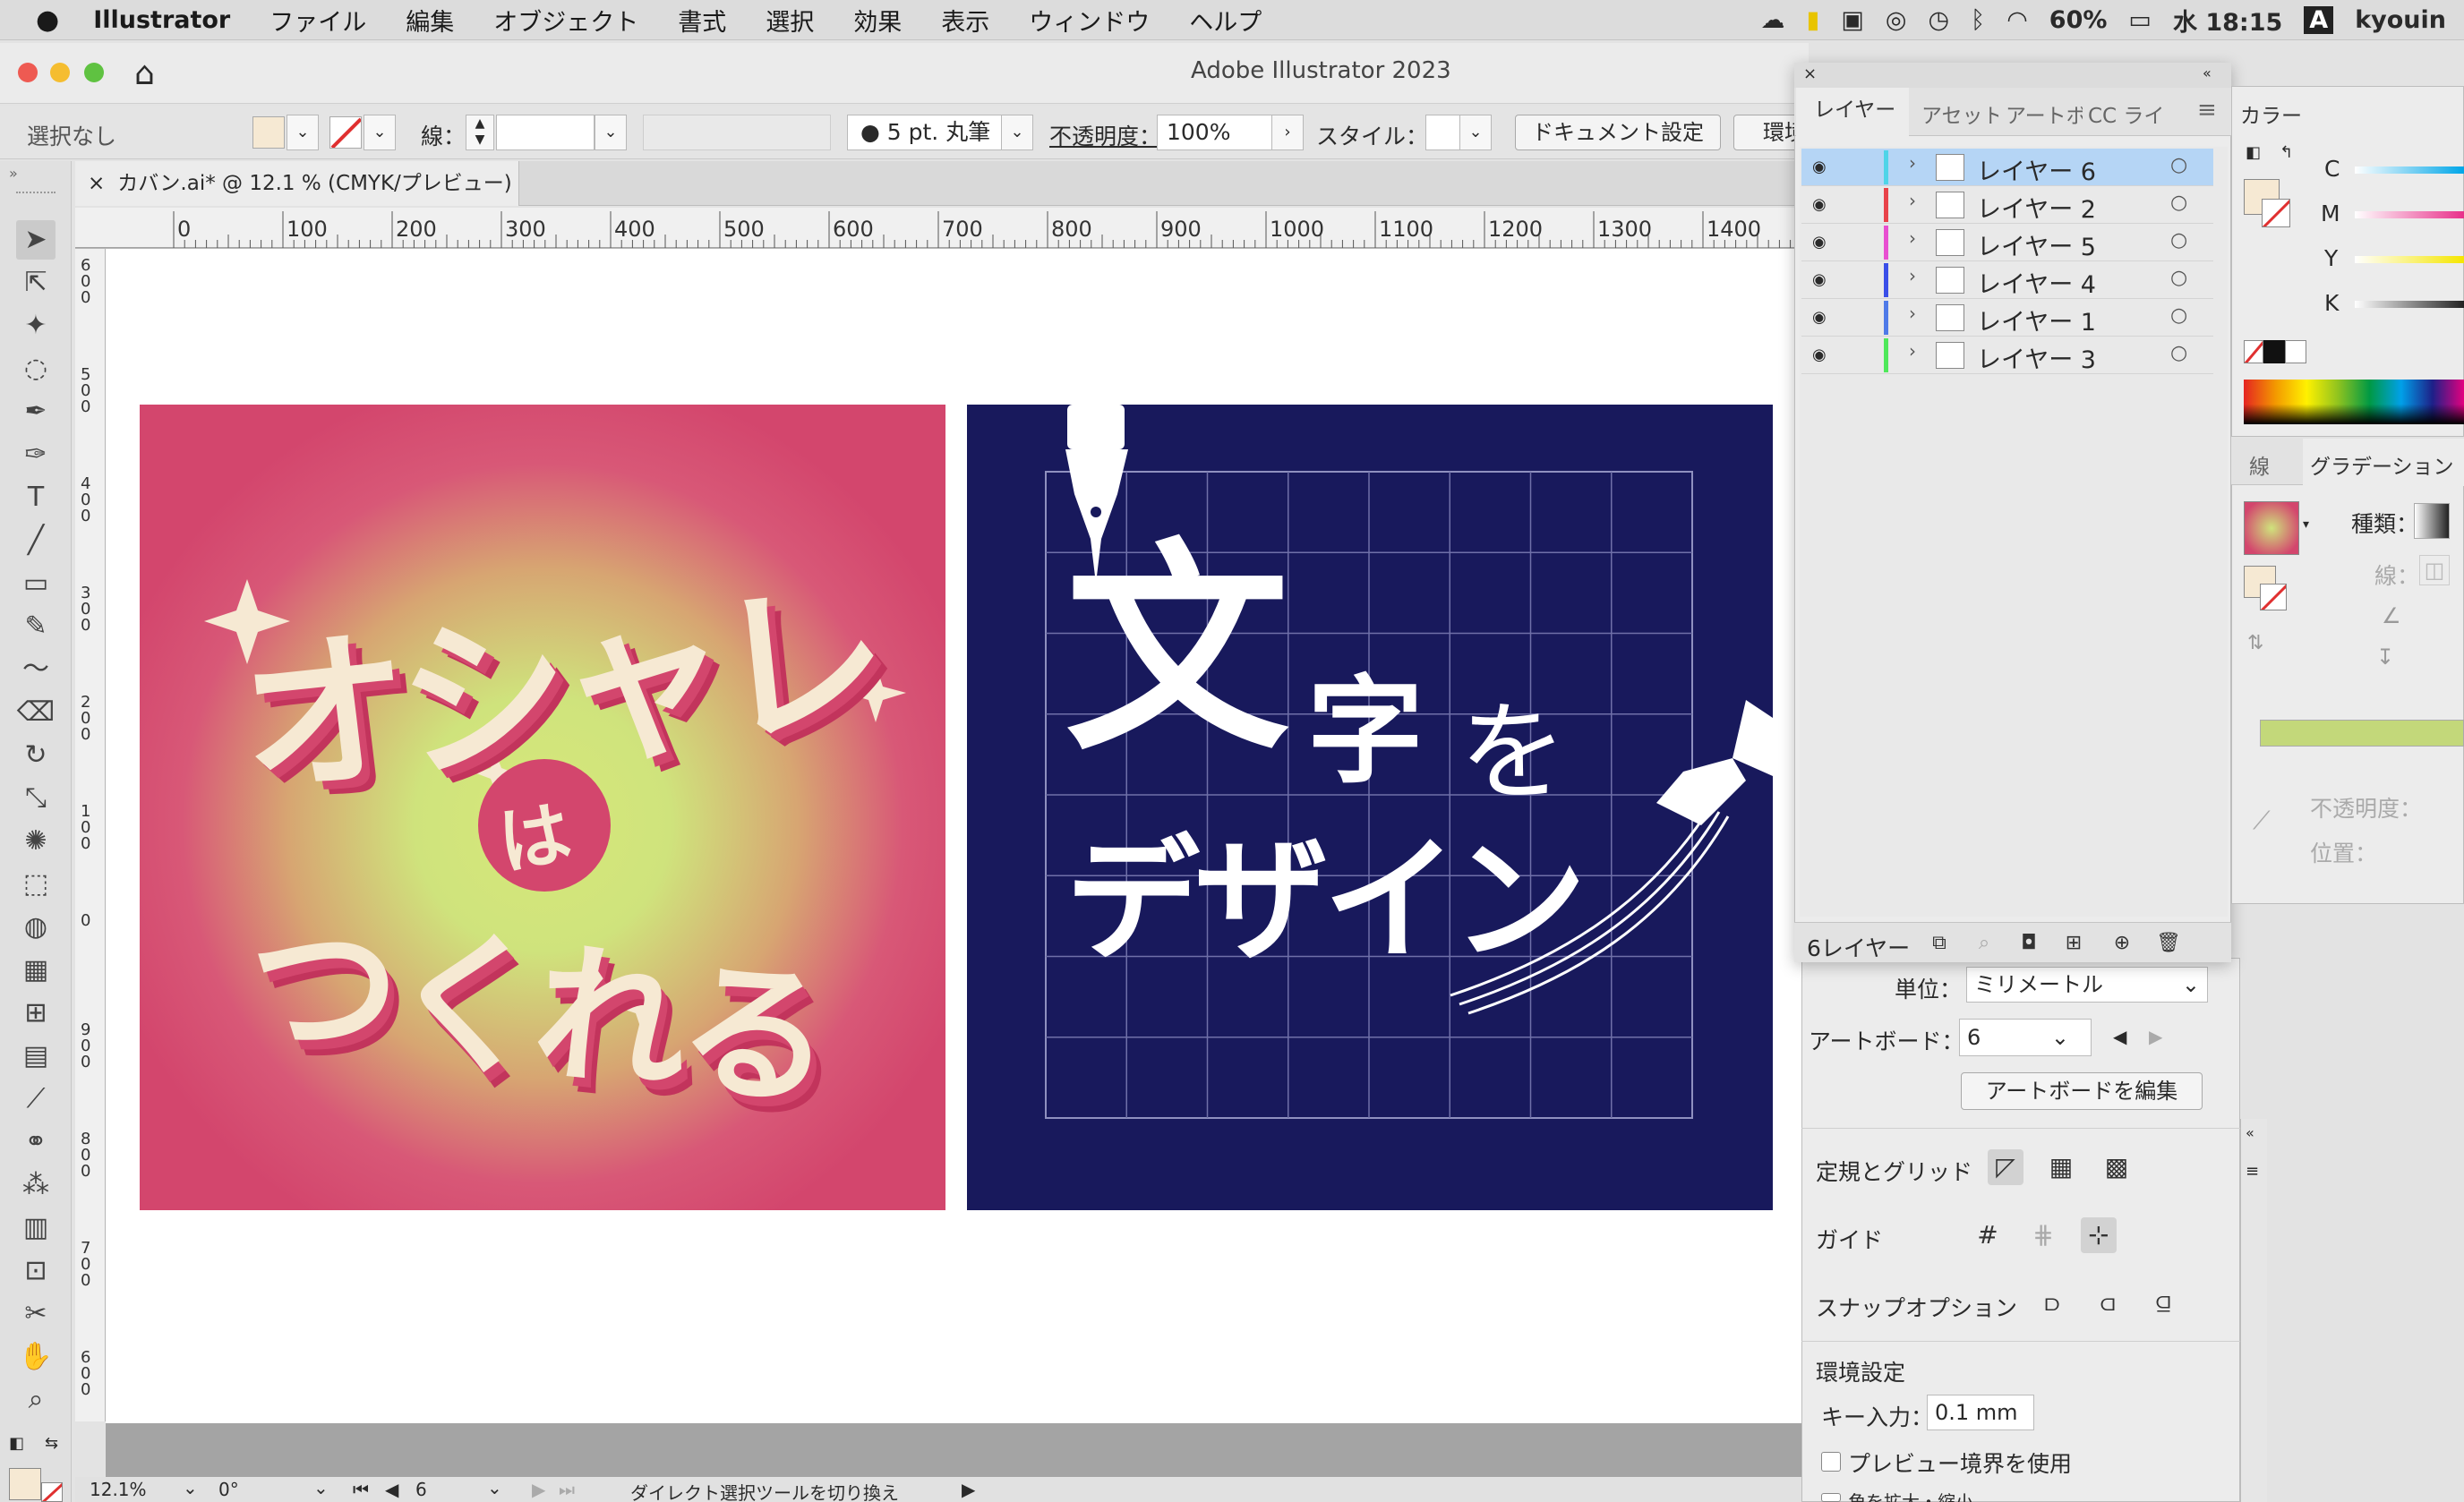 The image size is (2464, 1502). I want to click on rotation-angle: 0°, so click(228, 1489).